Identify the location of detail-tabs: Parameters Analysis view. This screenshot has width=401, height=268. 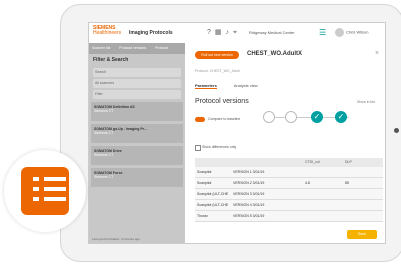
(234, 86).